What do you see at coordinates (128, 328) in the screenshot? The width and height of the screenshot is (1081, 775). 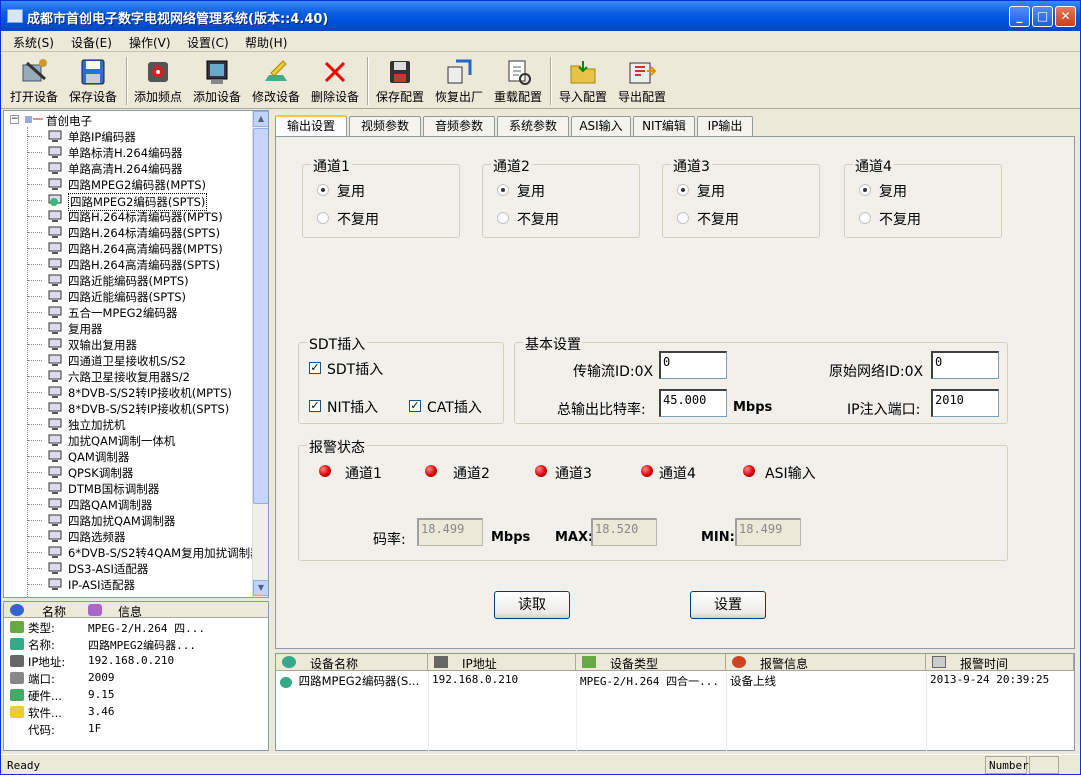 I see `tree-item: 复用器` at bounding box center [128, 328].